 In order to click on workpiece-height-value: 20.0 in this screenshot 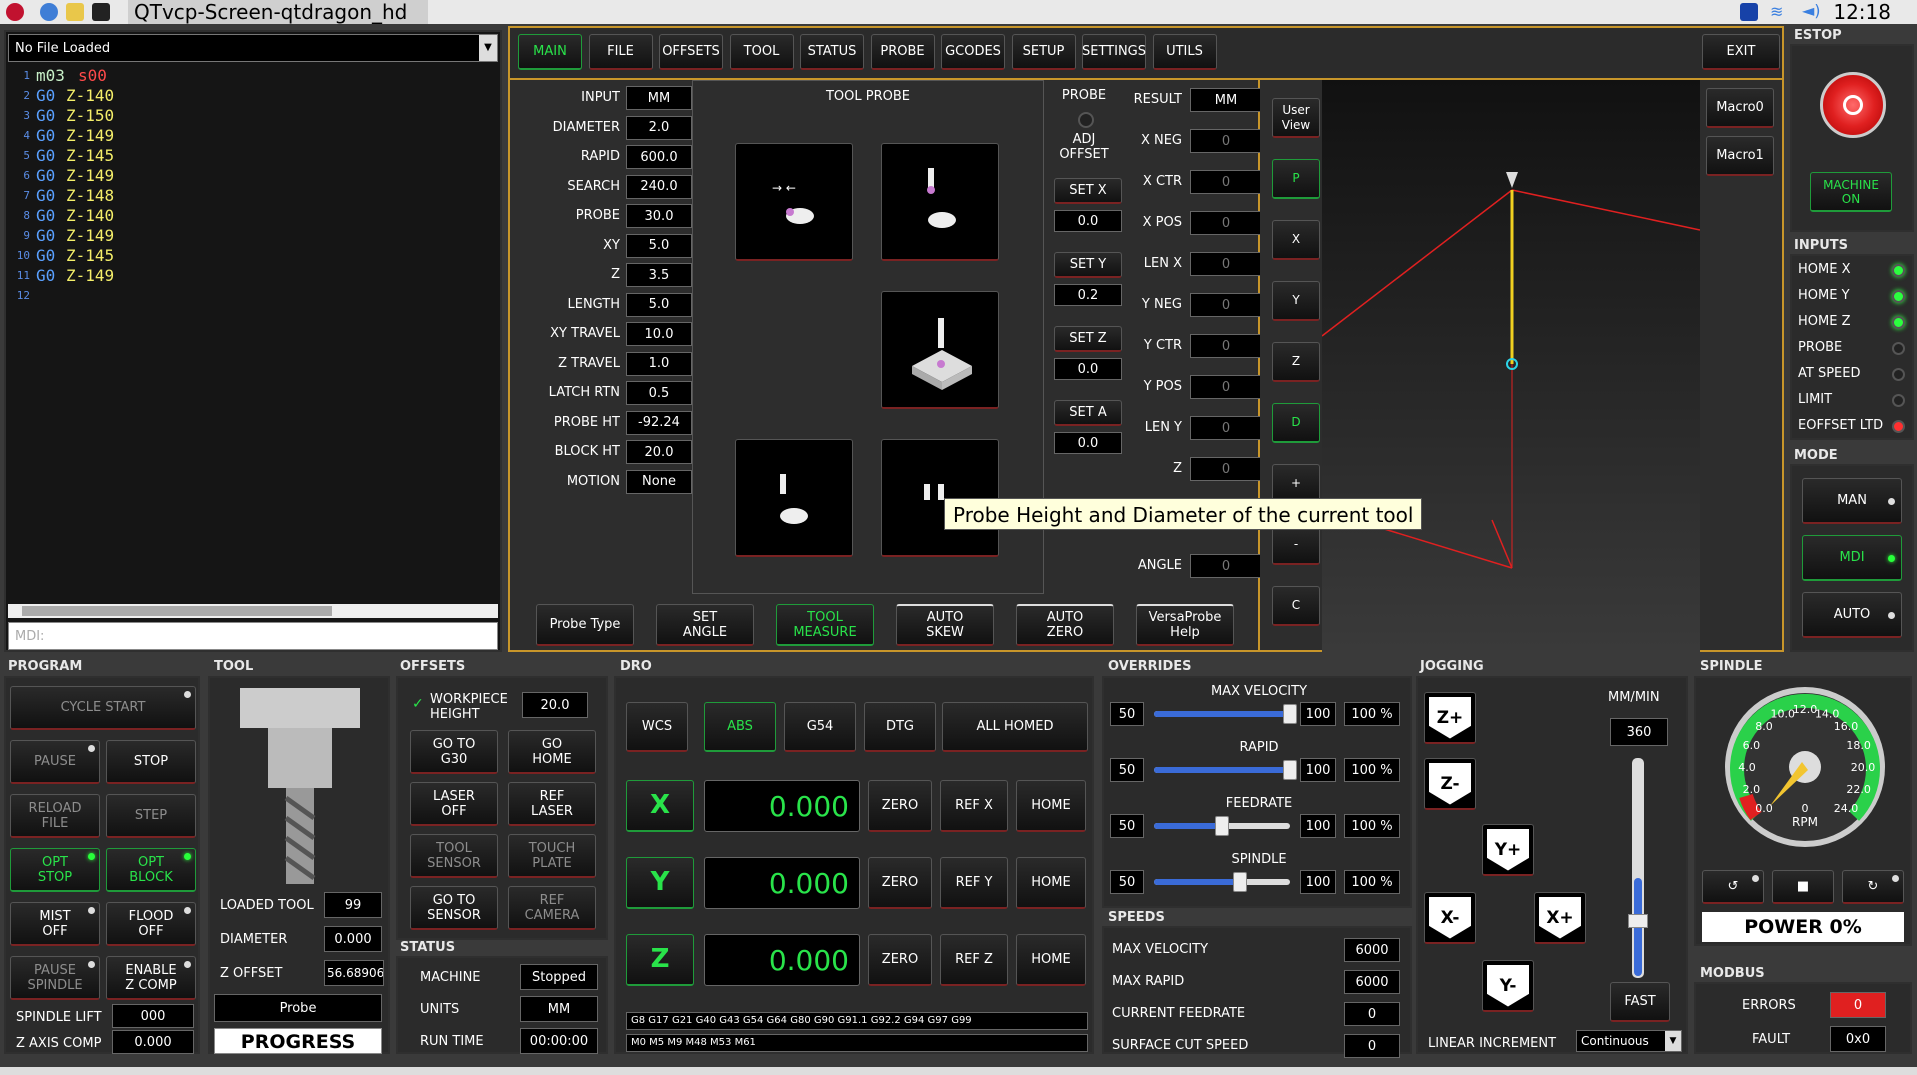, I will do `click(555, 705)`.